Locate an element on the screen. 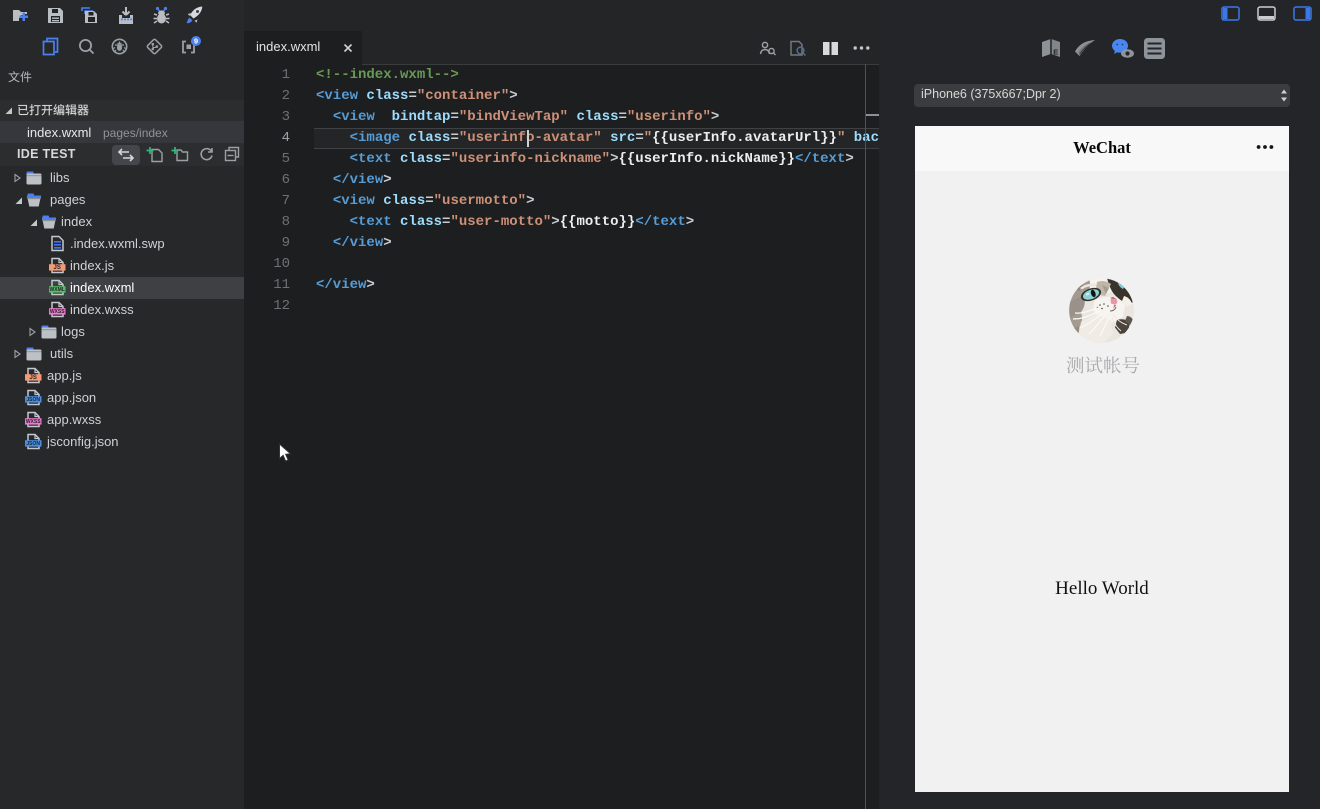 This screenshot has height=809, width=1320. svg-text: 9 is located at coordinates (196, 40).